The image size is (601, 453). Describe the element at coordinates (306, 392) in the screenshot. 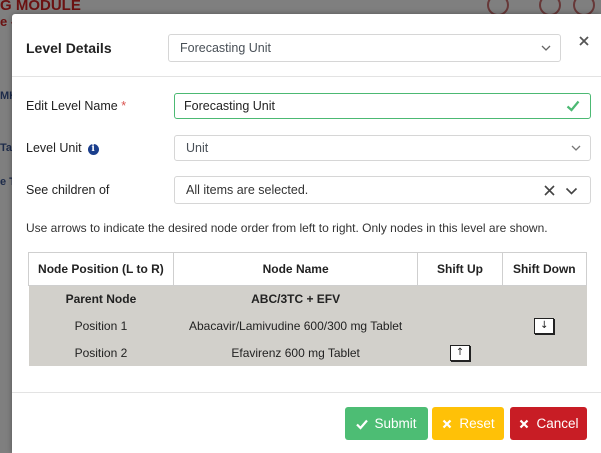

I see `footer-divider` at that location.